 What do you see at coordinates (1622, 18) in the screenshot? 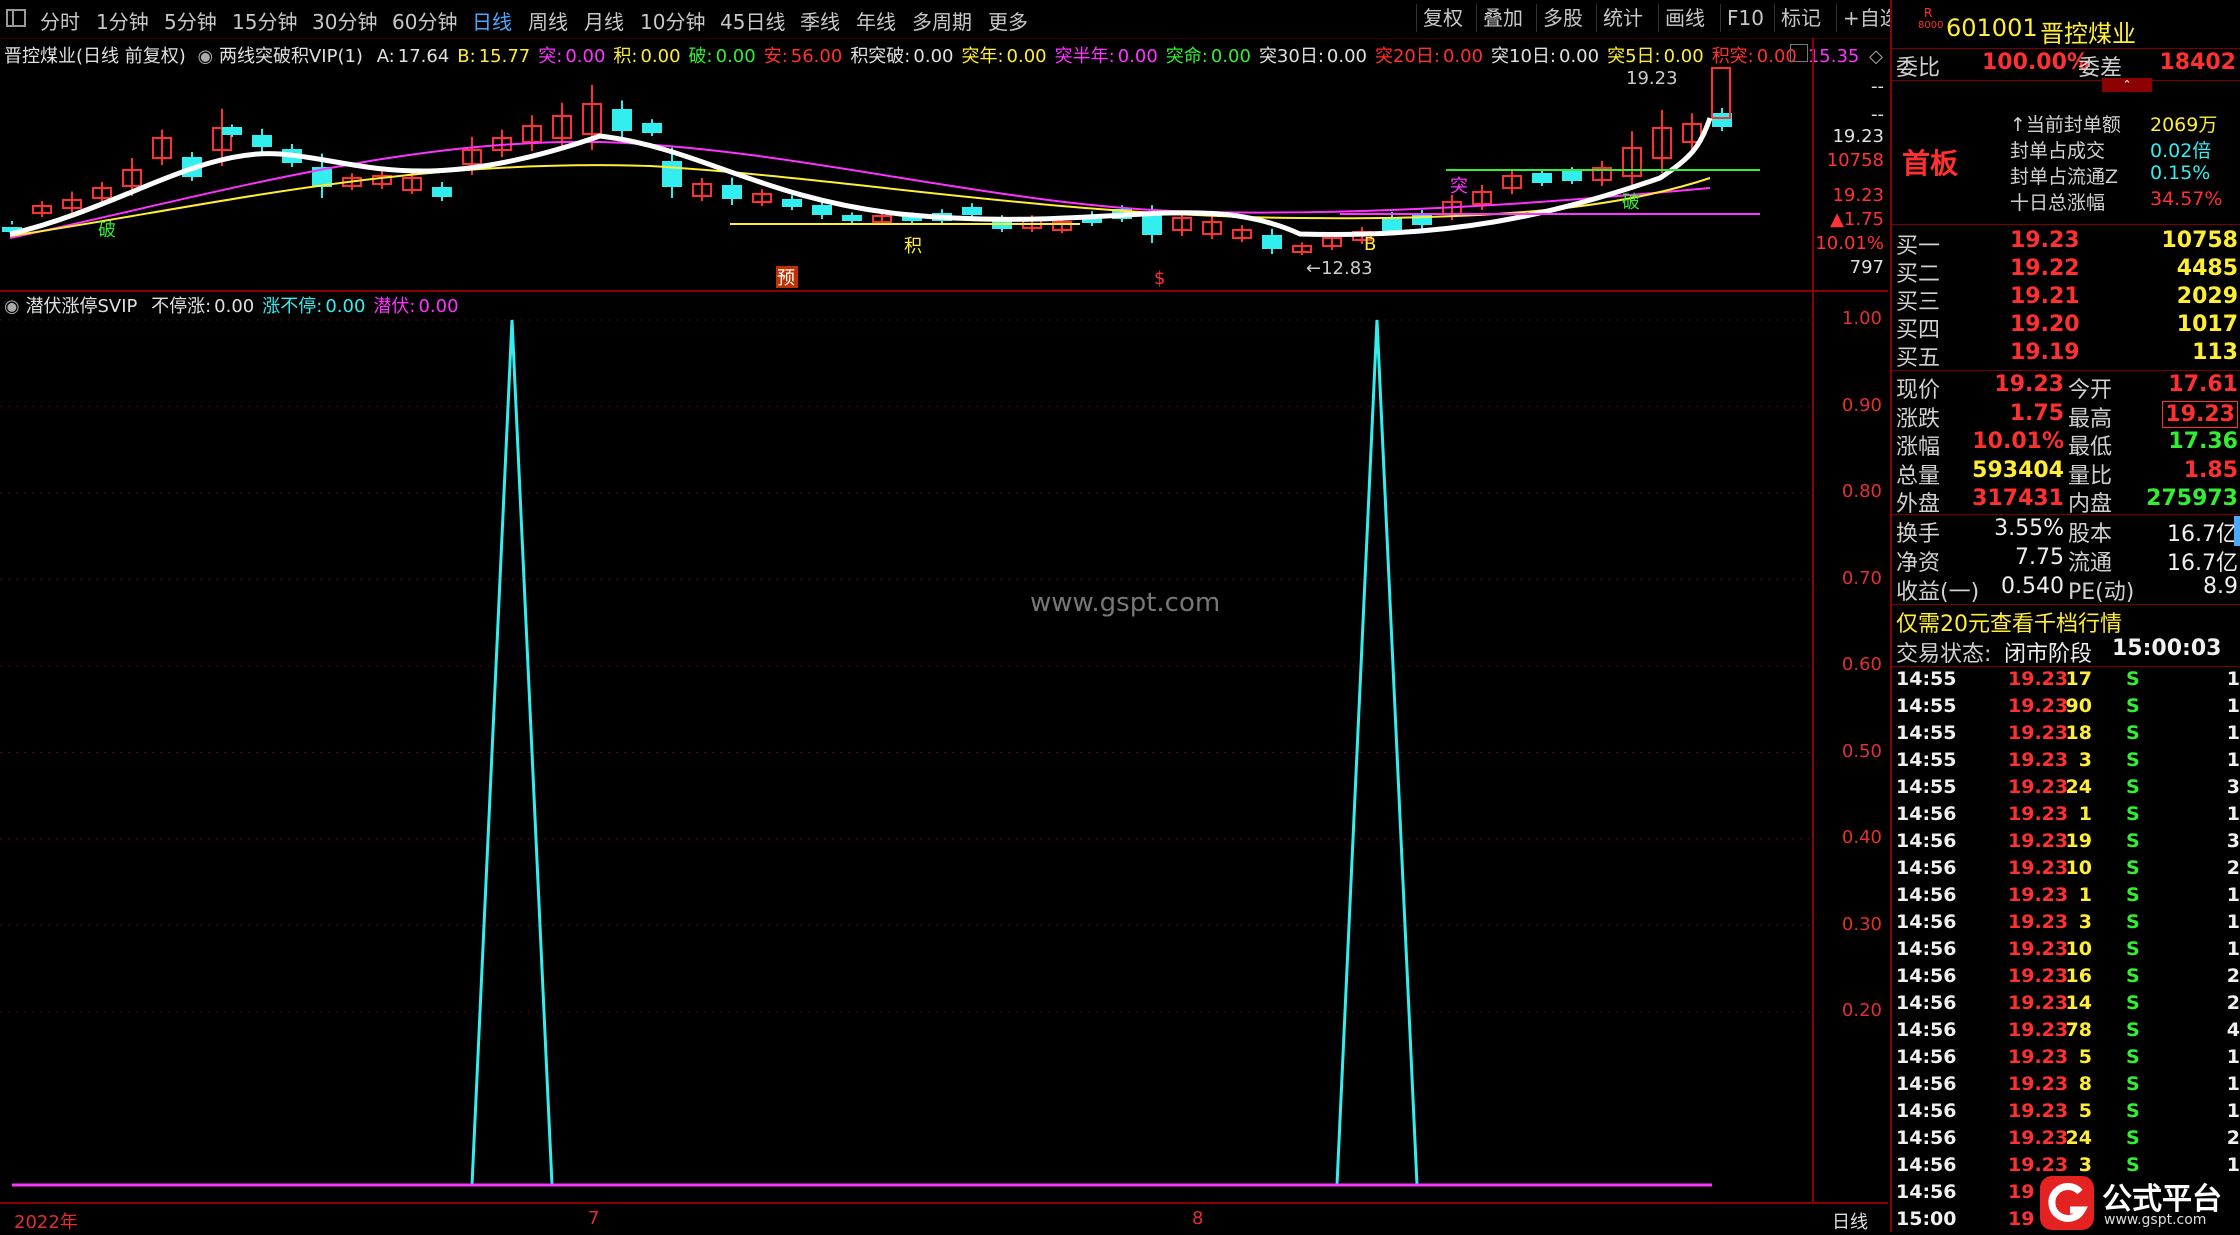
I see `toolbar-action-button: 统计` at bounding box center [1622, 18].